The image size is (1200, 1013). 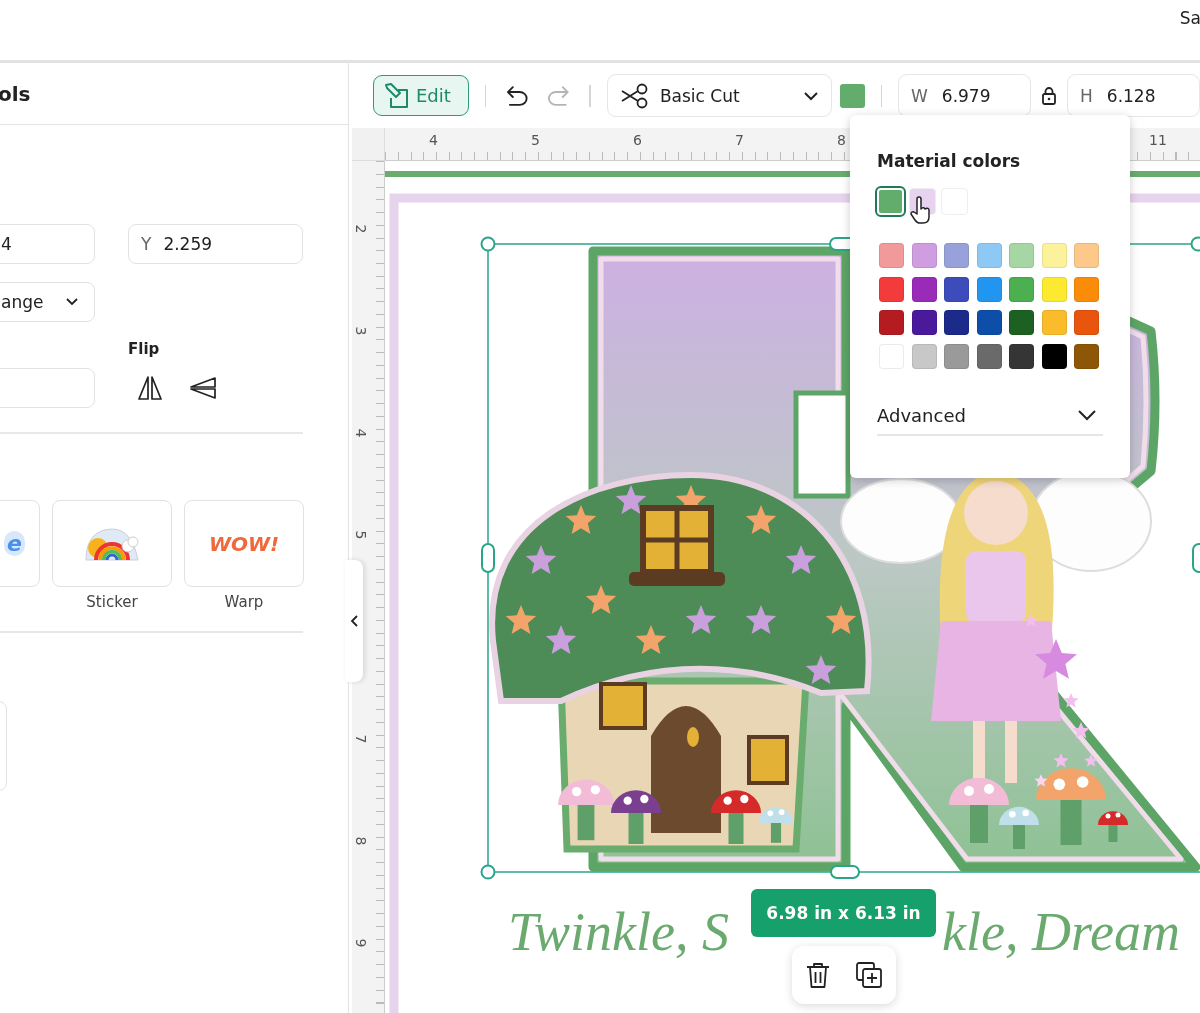 I want to click on flip-vertical-icon, so click(x=203, y=388).